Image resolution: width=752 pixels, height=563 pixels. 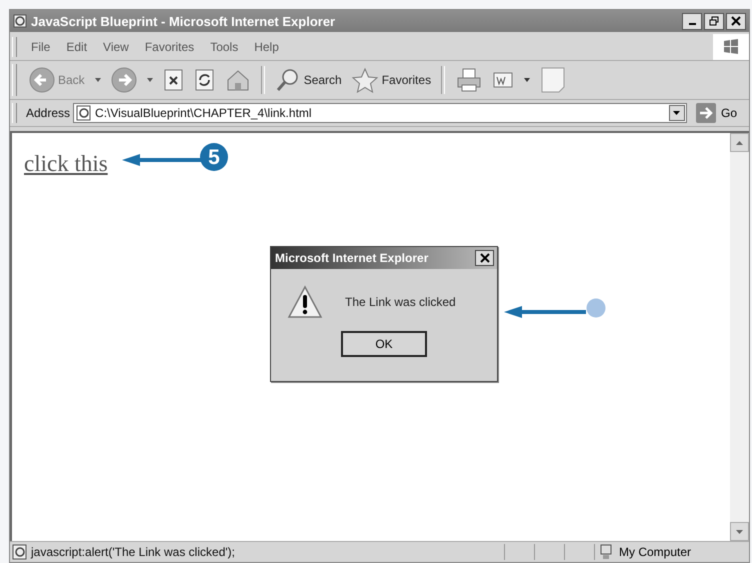 What do you see at coordinates (48, 113) in the screenshot?
I see `address-label: Address` at bounding box center [48, 113].